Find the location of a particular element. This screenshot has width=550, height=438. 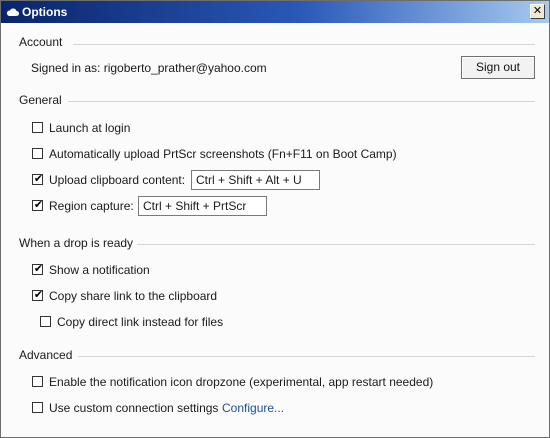

section-heading-drop-ready: When a drop is ready is located at coordinates (76, 243).